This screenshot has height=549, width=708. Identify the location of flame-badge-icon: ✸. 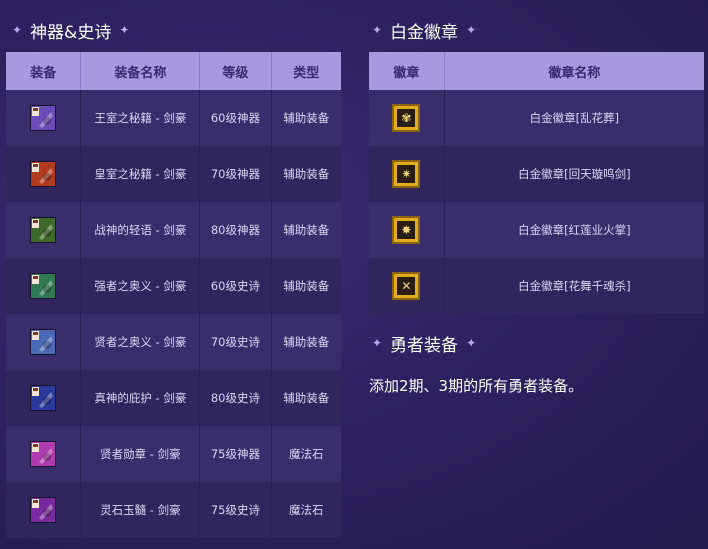
(406, 230).